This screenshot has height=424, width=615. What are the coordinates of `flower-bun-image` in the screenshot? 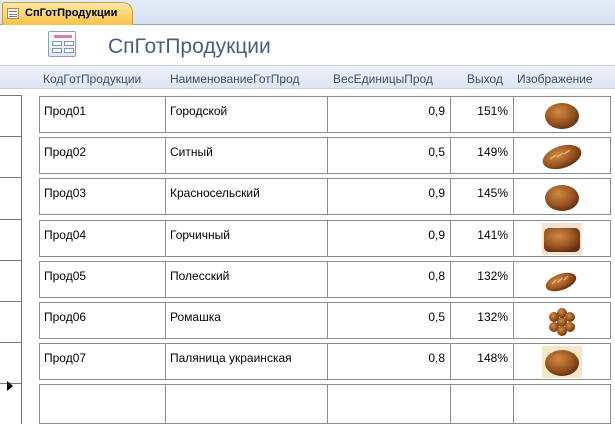 It's located at (562, 322).